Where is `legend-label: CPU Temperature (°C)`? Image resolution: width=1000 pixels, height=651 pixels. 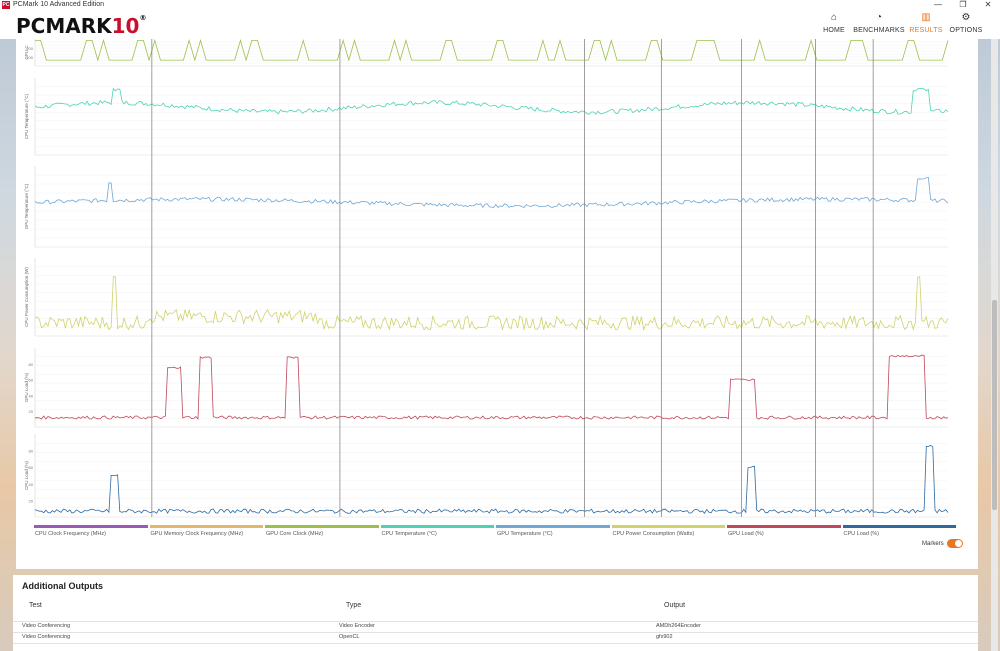 legend-label: CPU Temperature (°C) is located at coordinates (409, 534).